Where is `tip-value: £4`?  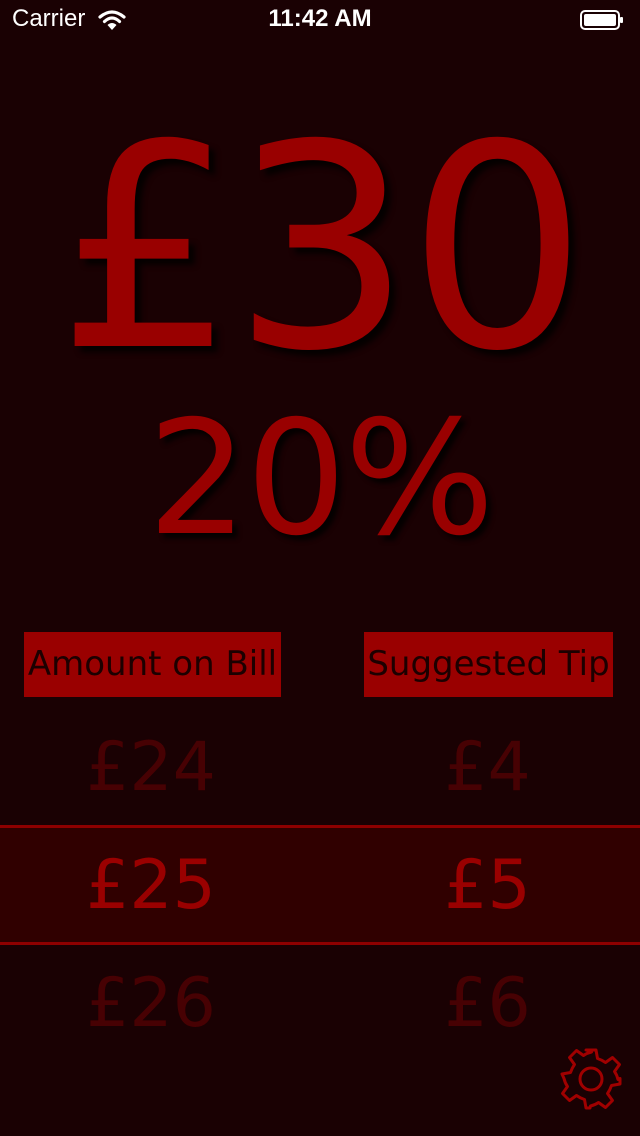 tip-value: £4 is located at coordinates (485, 768).